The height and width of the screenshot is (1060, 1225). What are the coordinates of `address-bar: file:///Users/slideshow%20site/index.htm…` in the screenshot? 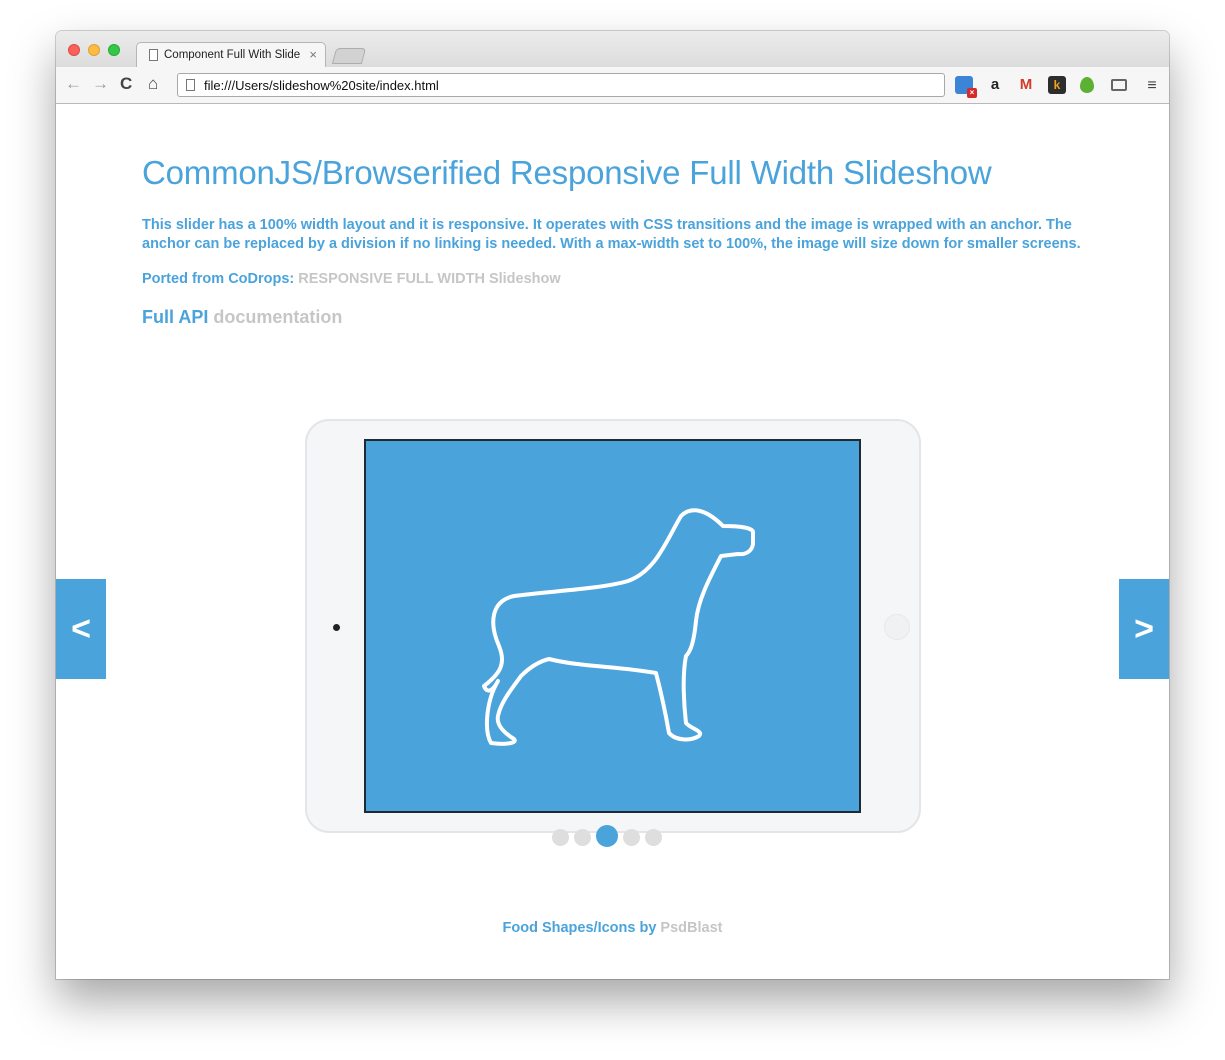 It's located at (561, 85).